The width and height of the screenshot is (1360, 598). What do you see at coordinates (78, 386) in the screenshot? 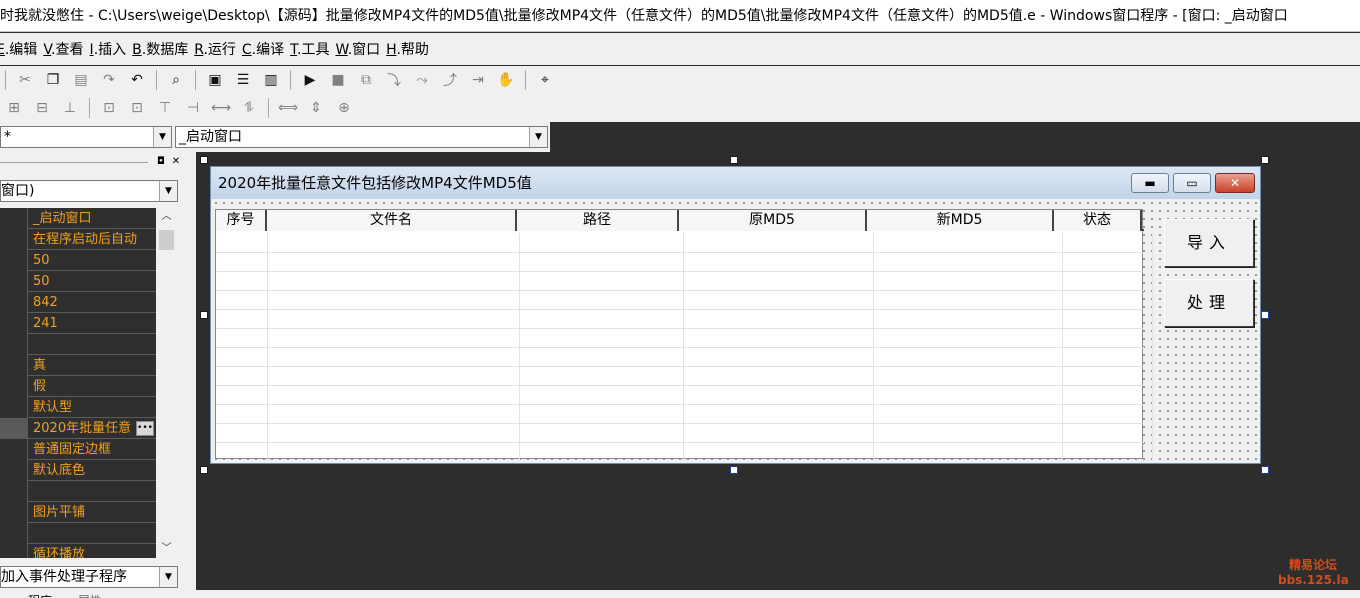
I see `property-row: 假` at bounding box center [78, 386].